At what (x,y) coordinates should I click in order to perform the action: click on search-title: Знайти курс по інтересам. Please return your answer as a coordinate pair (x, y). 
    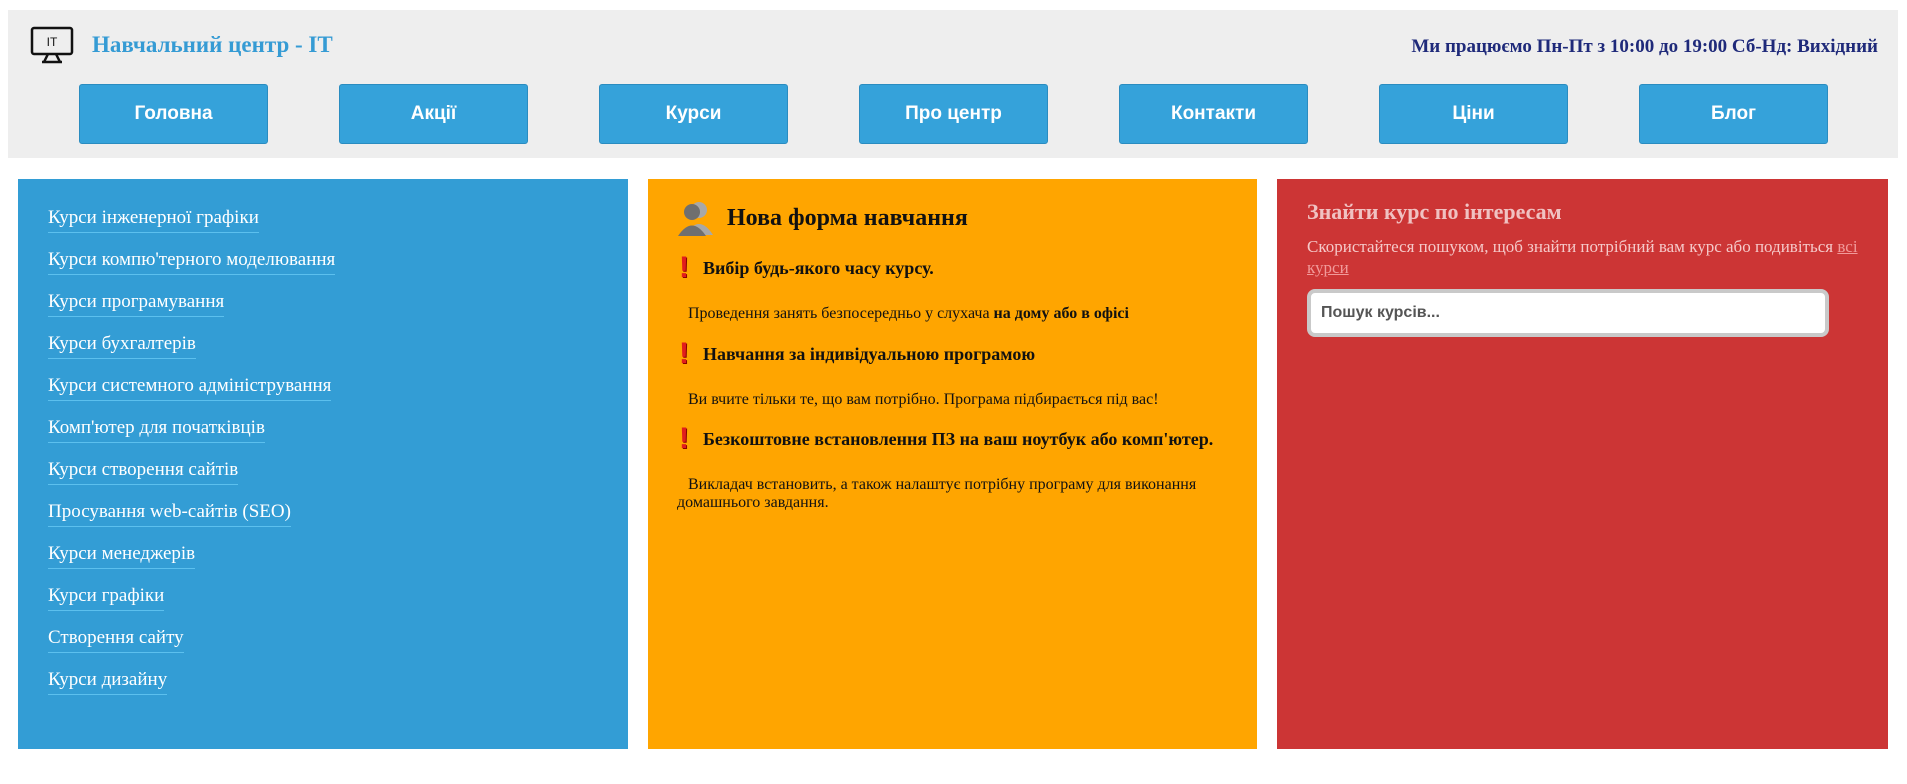
    Looking at the image, I should click on (1434, 211).